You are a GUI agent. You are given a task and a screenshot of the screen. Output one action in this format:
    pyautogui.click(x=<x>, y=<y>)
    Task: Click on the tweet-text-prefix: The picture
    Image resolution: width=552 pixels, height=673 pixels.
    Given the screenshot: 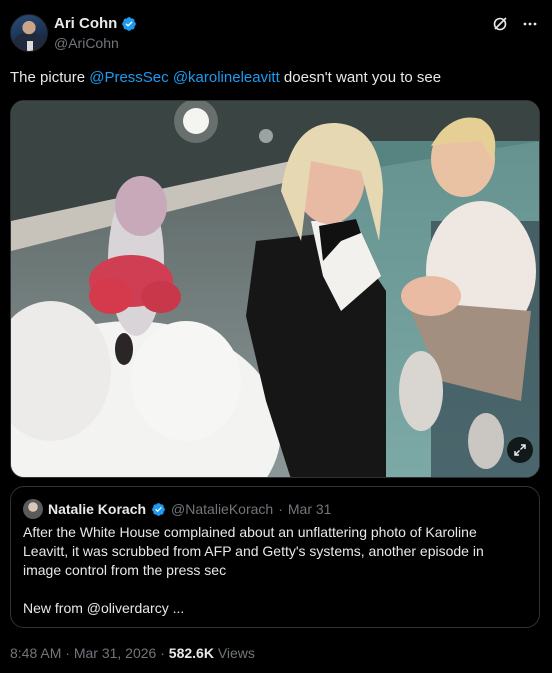 What is the action you would take?
    pyautogui.click(x=50, y=77)
    